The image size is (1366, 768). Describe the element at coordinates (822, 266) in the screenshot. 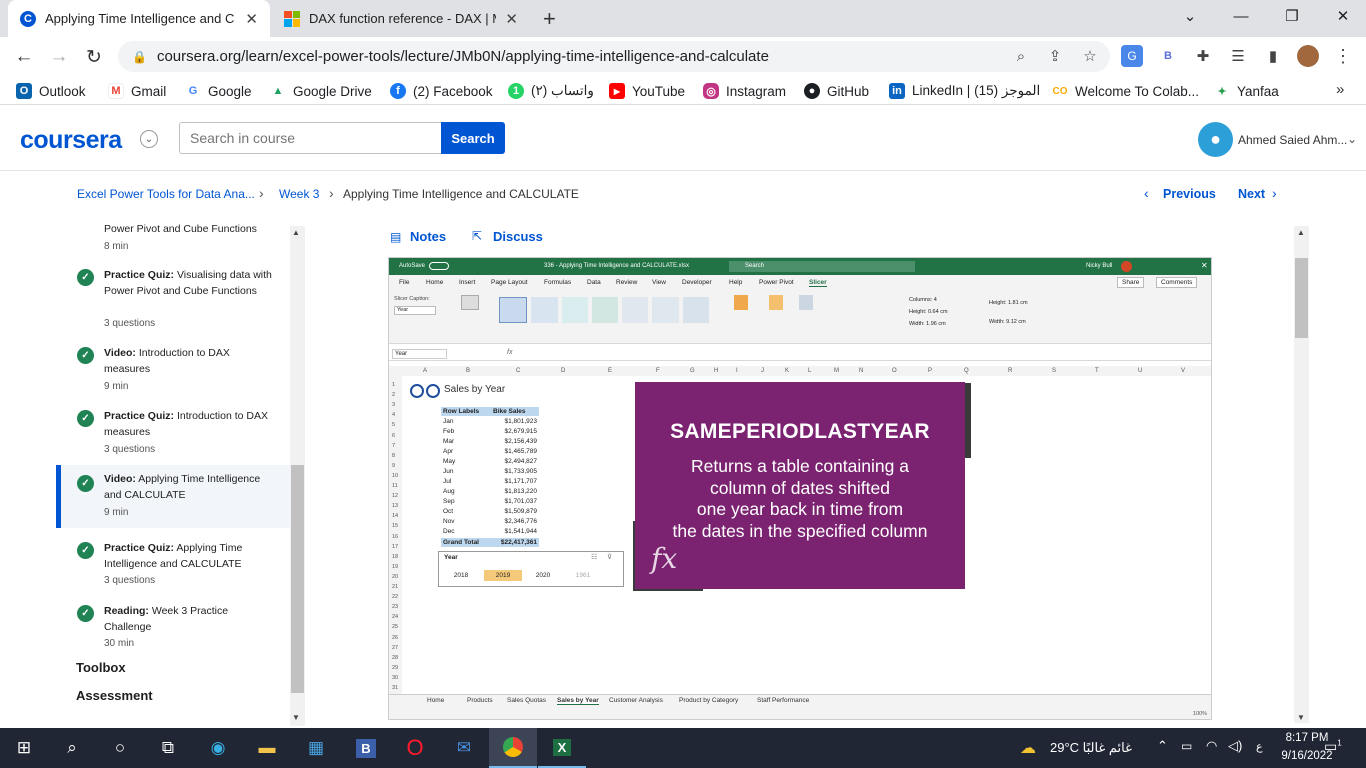

I see `excel-search-box: Search` at that location.